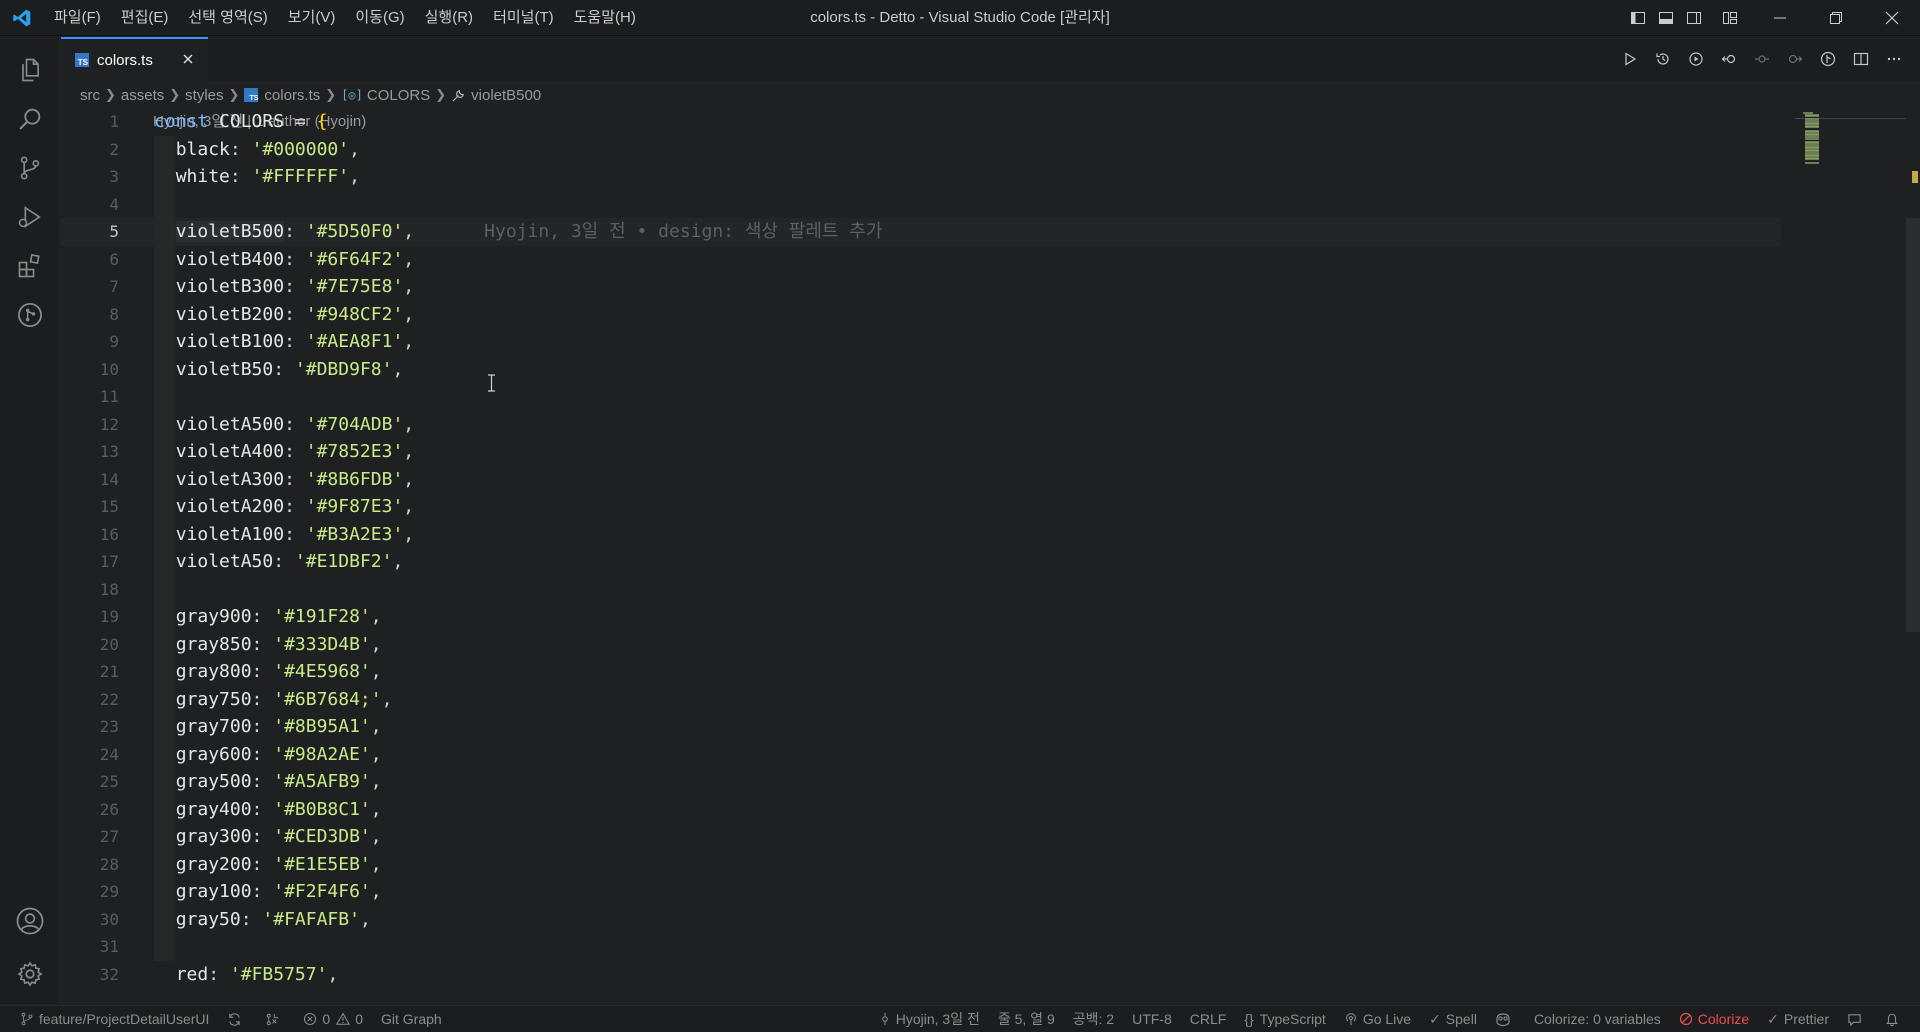 This screenshot has width=1920, height=1032. What do you see at coordinates (1695, 59) in the screenshot?
I see `run-circle-icon` at bounding box center [1695, 59].